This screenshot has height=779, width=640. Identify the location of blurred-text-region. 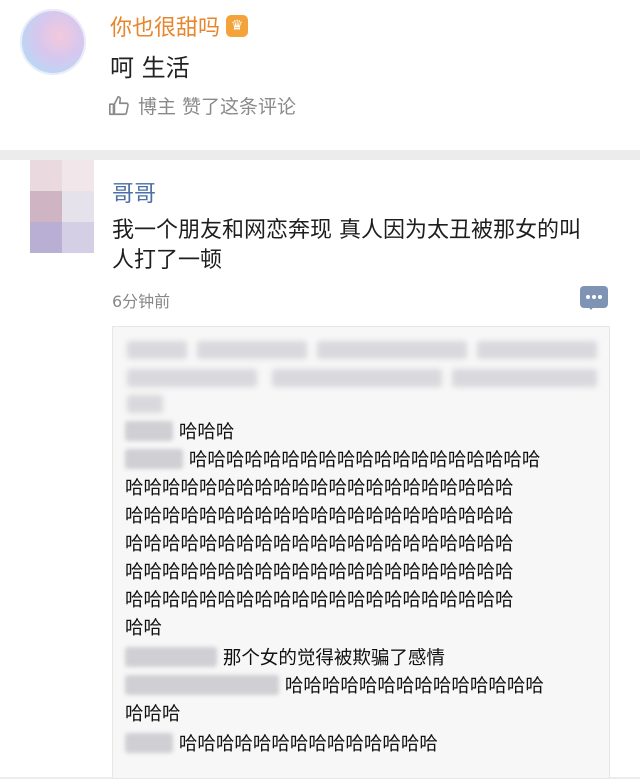
(362, 375).